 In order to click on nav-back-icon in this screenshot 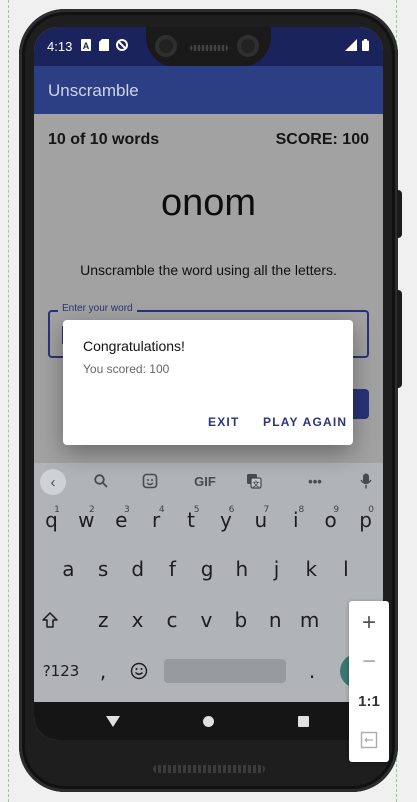, I will do `click(113, 721)`.